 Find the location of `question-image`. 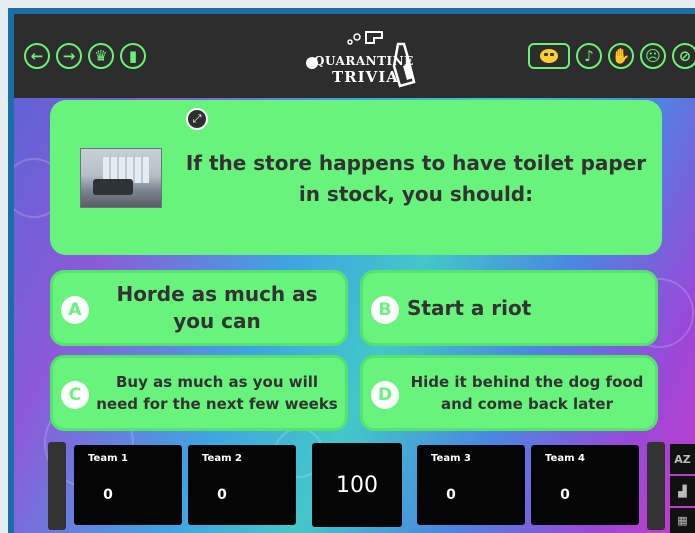

question-image is located at coordinates (121, 178).